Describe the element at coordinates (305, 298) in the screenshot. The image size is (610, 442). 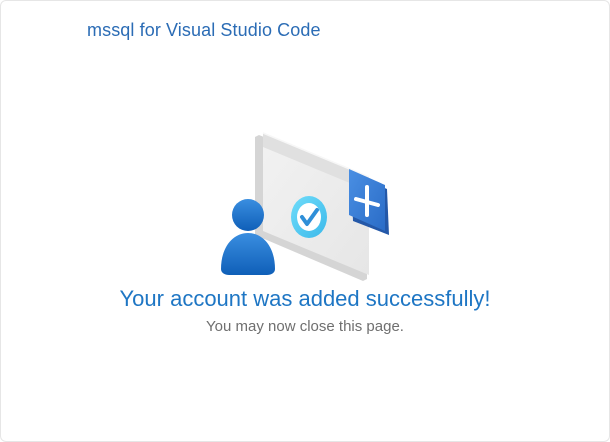
I see `success-headline: Your account was added successfully!` at that location.